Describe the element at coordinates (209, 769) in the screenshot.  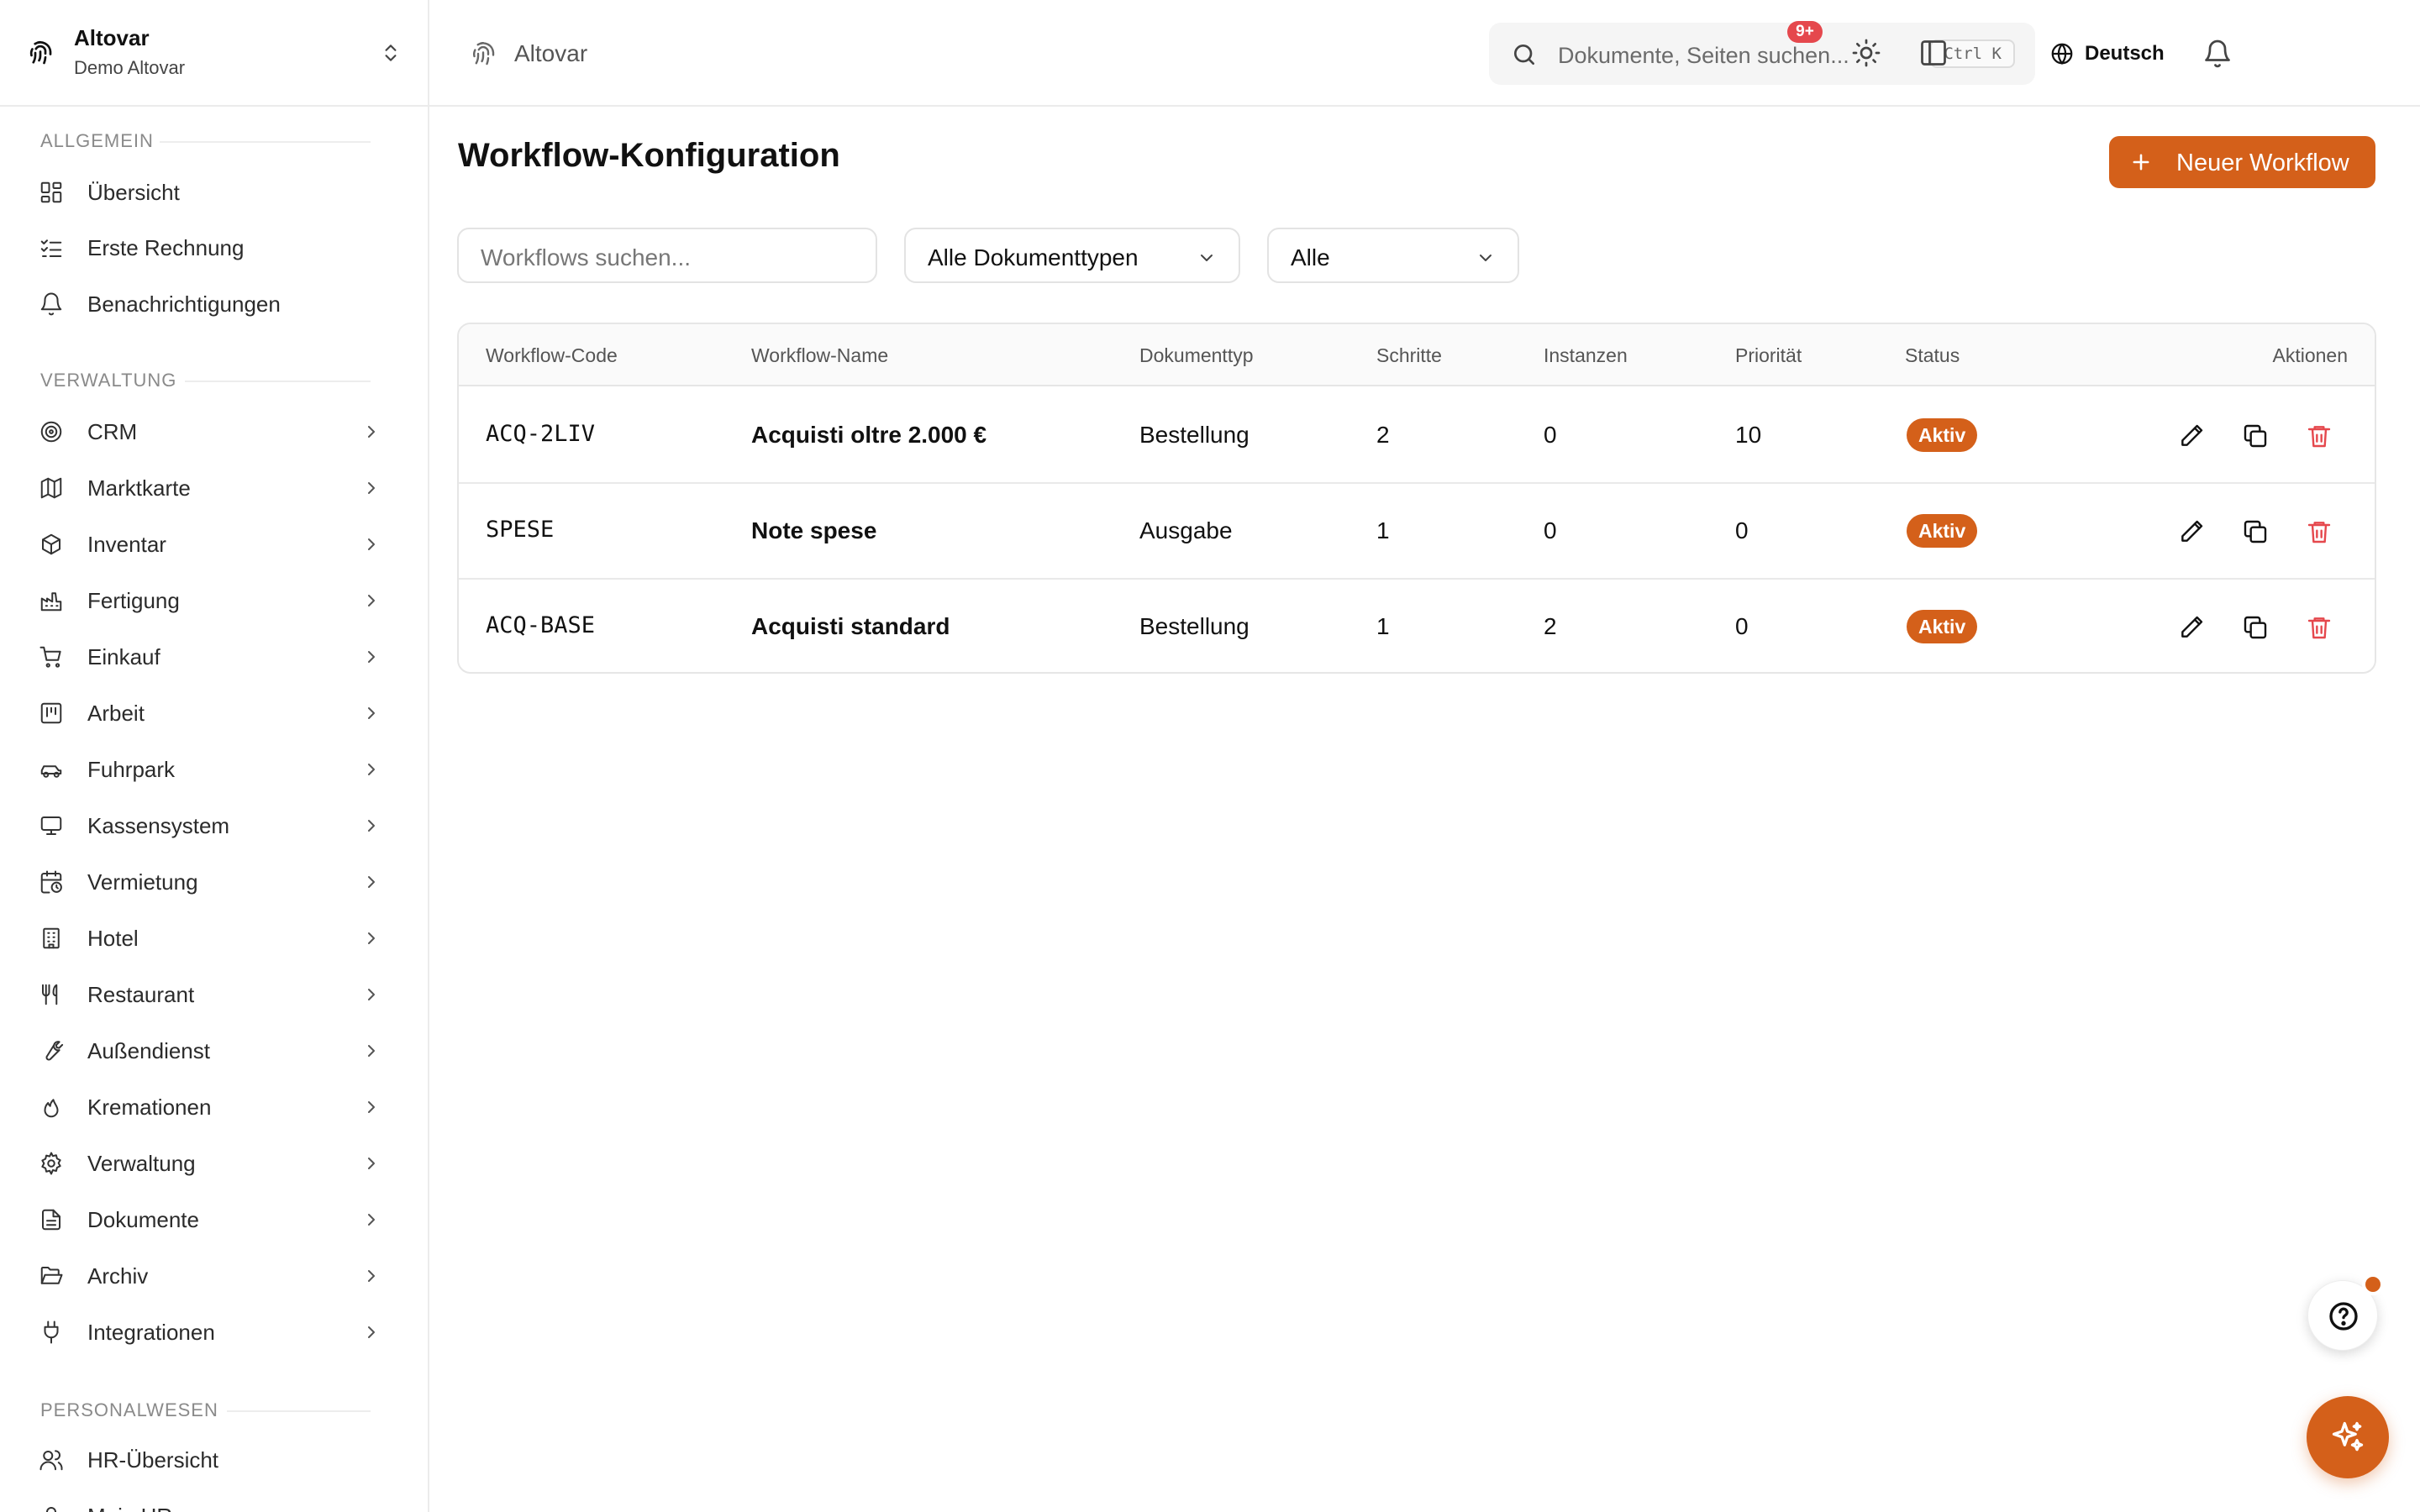
I see `sidebar-item-fuhrpark: Fuhrpark` at that location.